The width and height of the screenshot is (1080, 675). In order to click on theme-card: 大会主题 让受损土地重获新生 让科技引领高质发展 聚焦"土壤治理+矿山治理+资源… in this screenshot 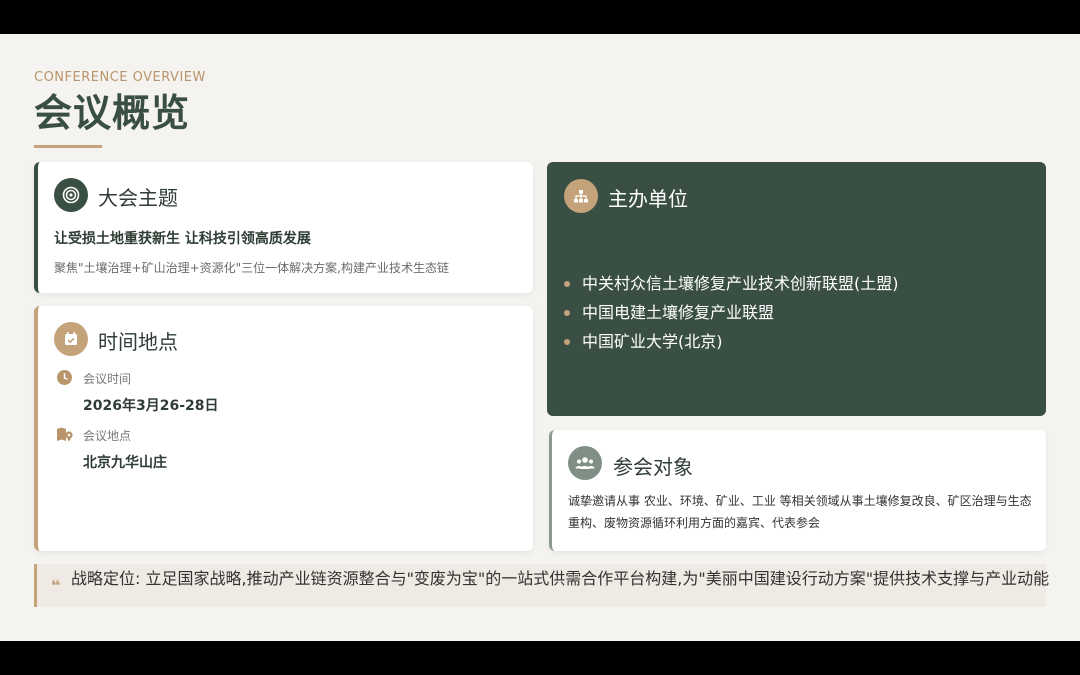, I will do `click(283, 227)`.